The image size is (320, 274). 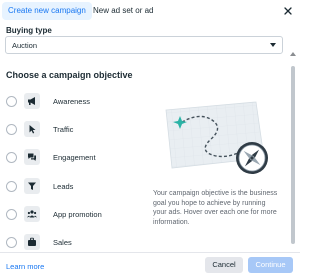 I want to click on scrollbar-thumb, so click(x=293, y=155).